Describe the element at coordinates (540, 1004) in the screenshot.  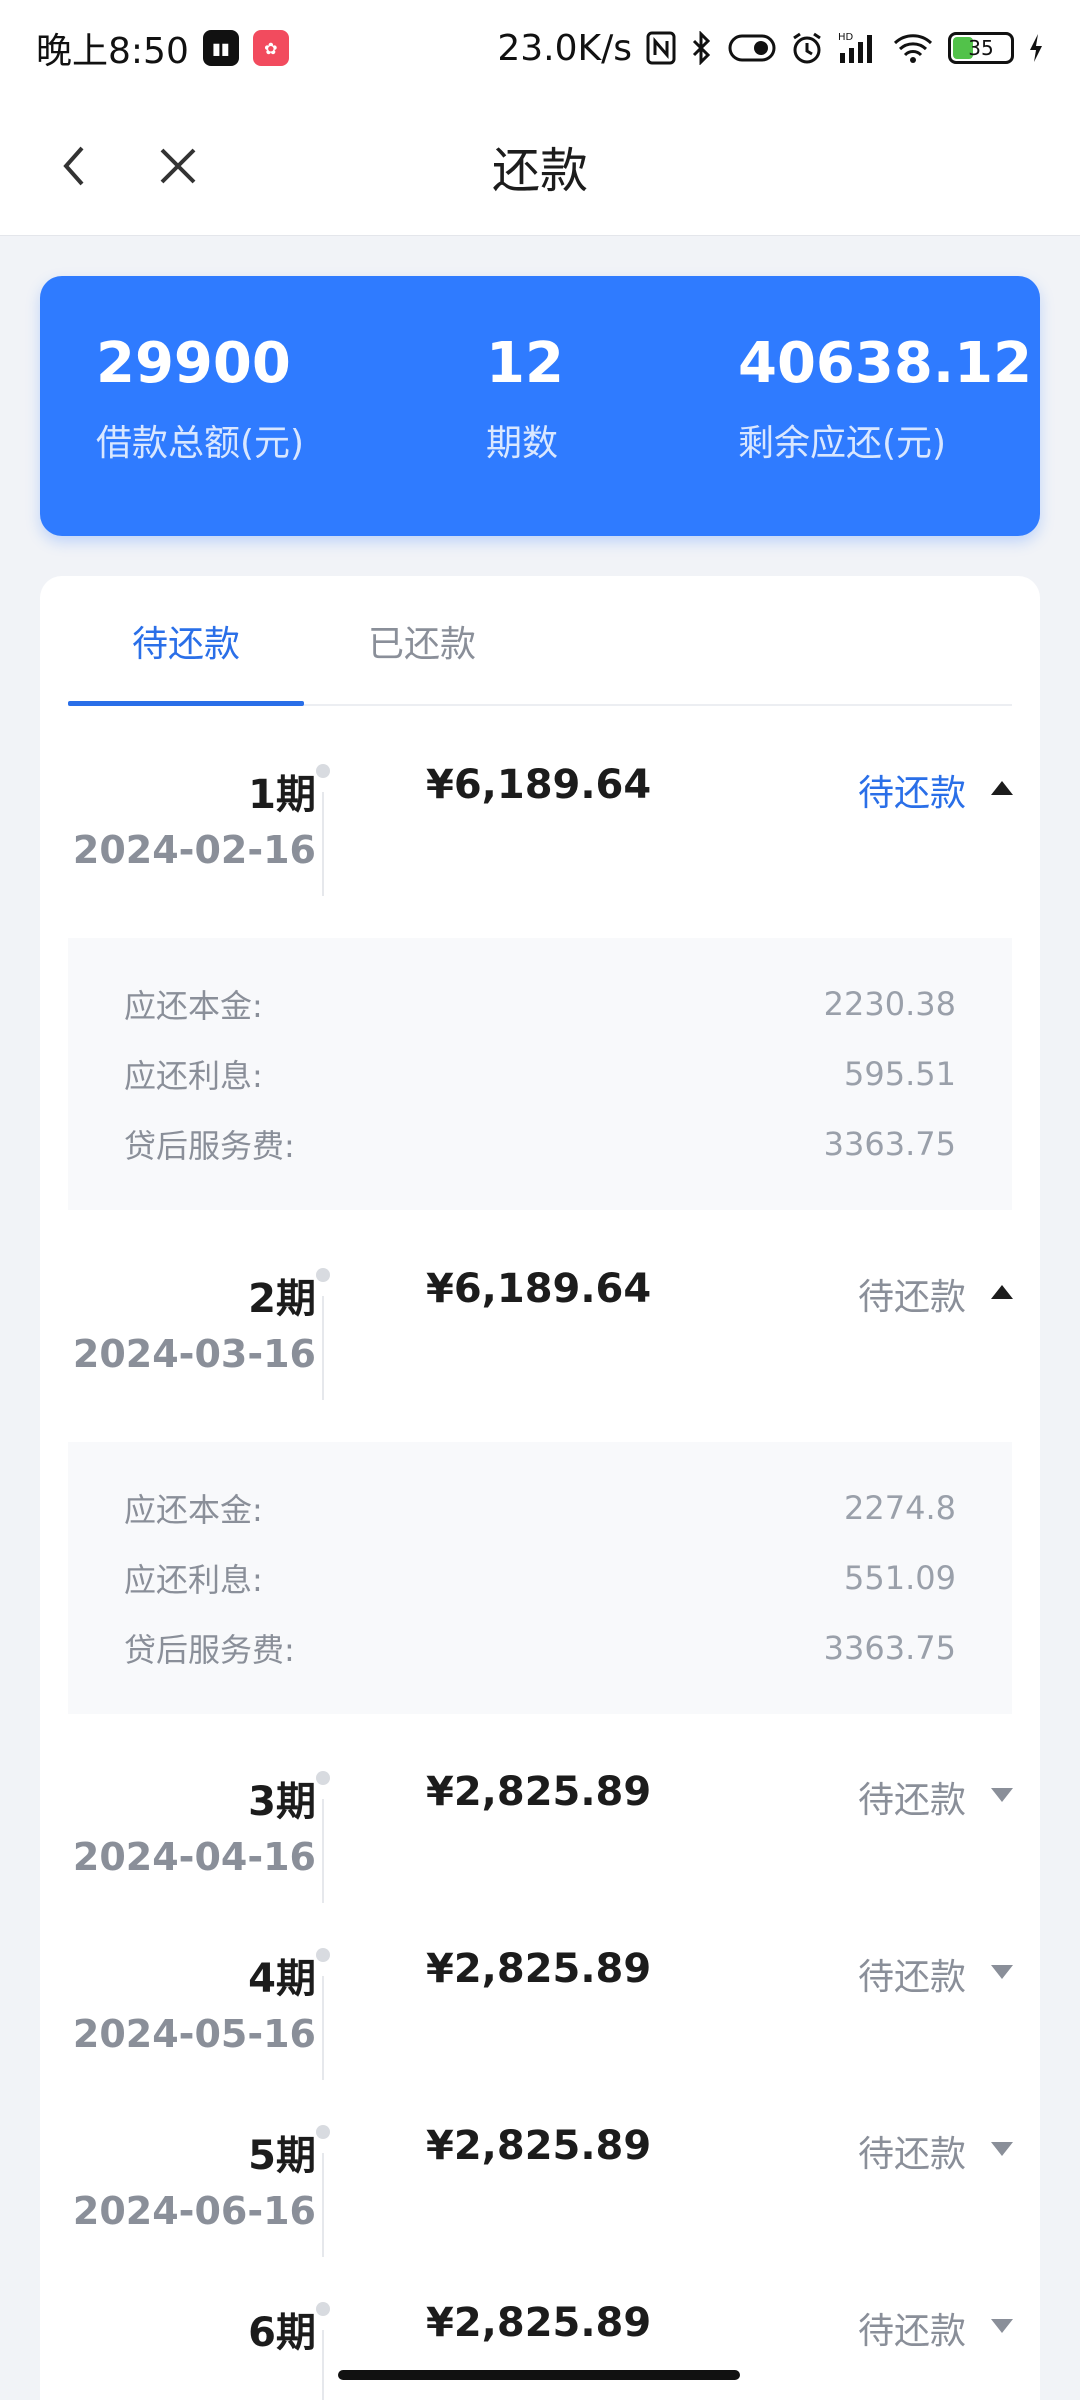
I see `detail-principal-row: 应还本金: 2230.38` at that location.